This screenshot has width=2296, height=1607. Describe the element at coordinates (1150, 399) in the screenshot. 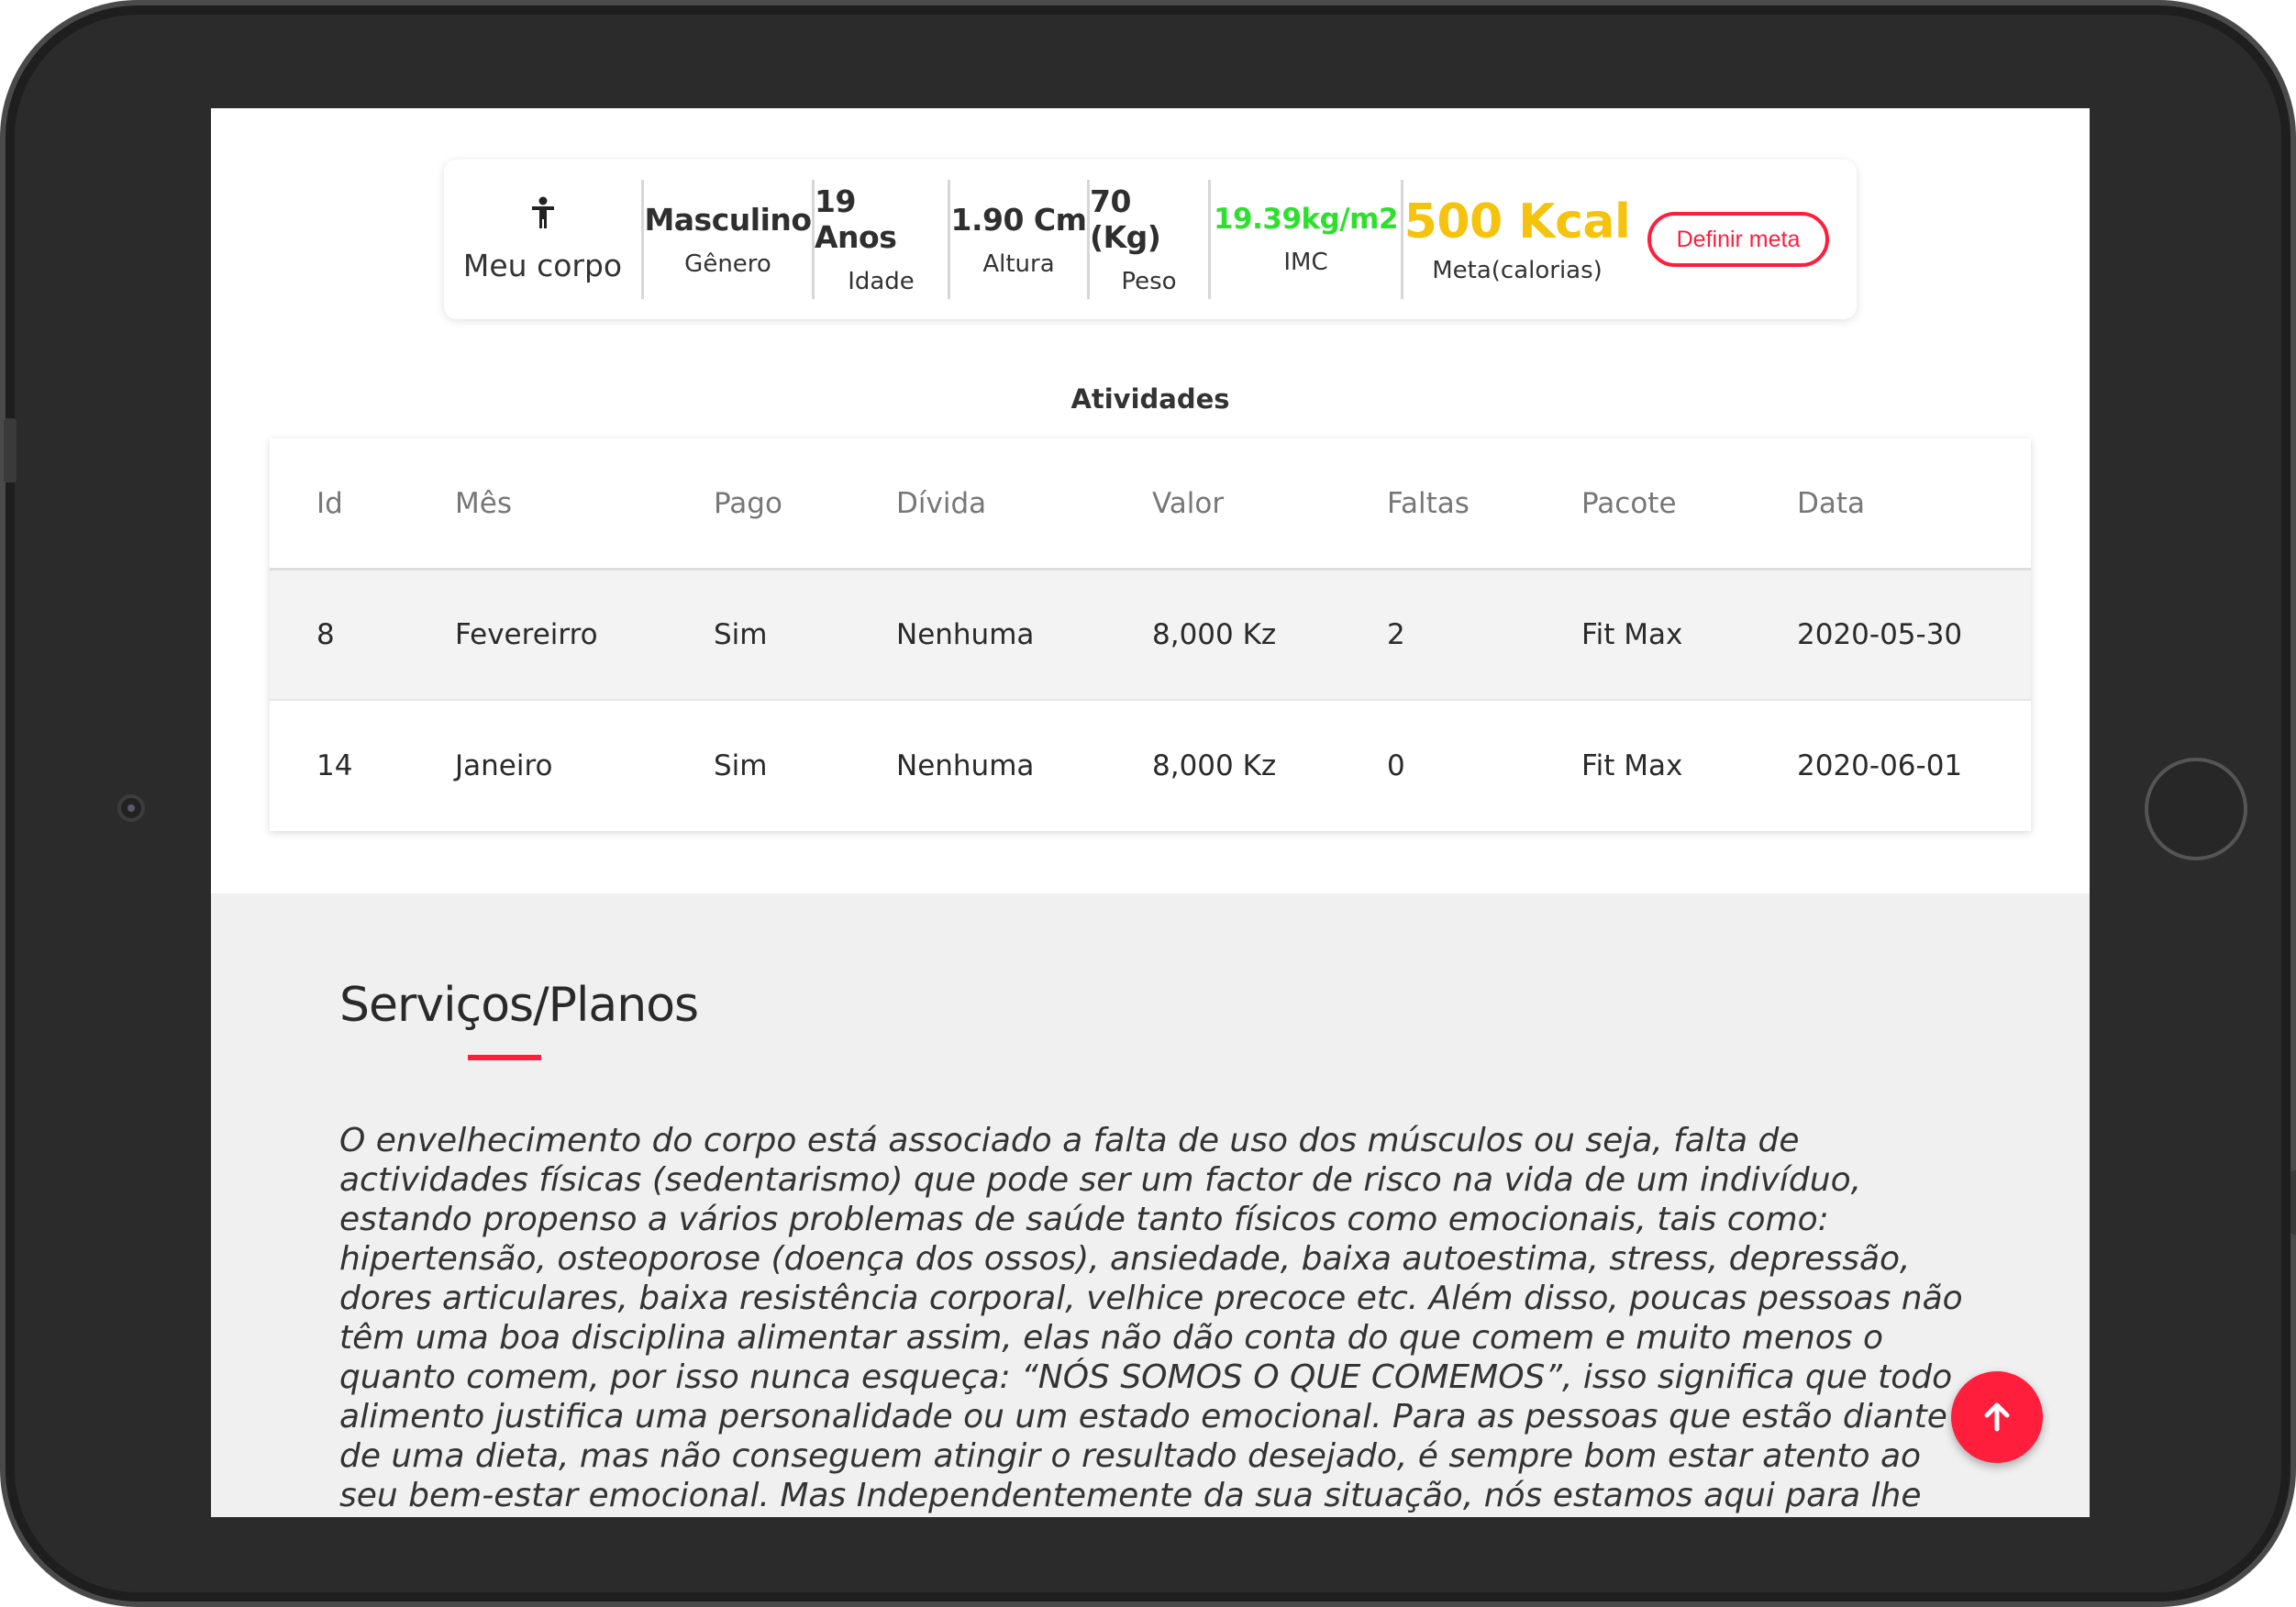

I see `activities-title: Atividades` at that location.